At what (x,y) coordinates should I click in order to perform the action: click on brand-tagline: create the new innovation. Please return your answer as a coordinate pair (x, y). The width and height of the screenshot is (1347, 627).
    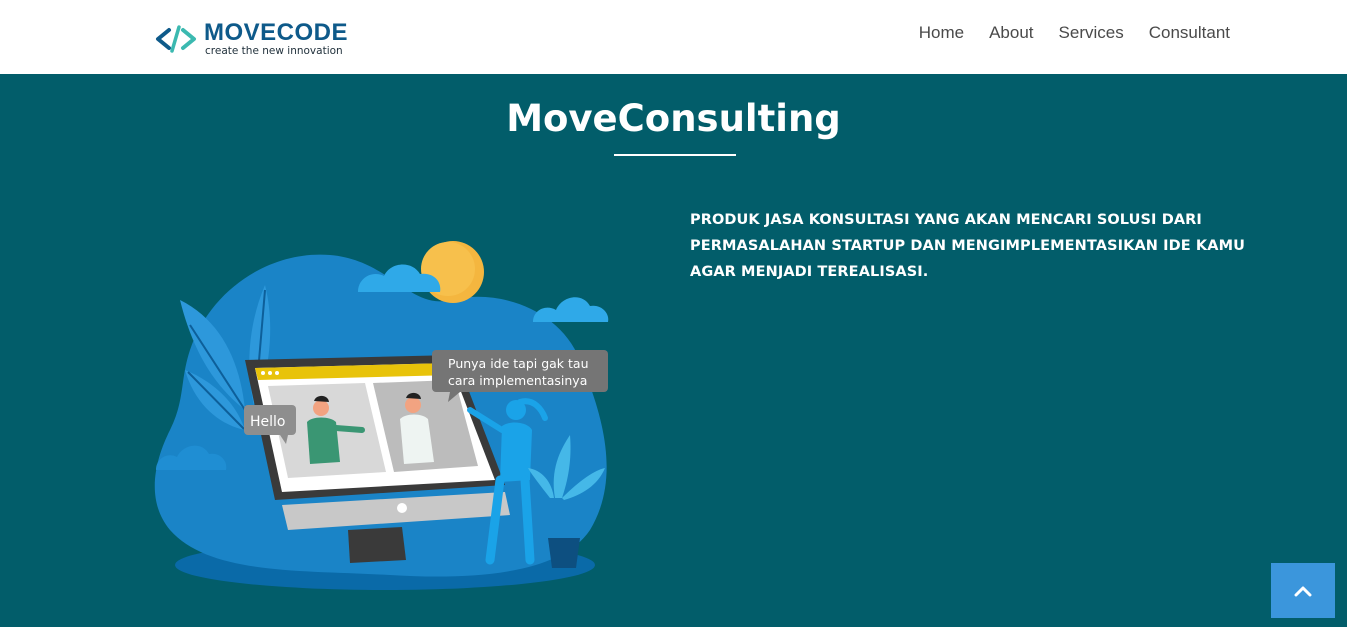
    Looking at the image, I should click on (274, 51).